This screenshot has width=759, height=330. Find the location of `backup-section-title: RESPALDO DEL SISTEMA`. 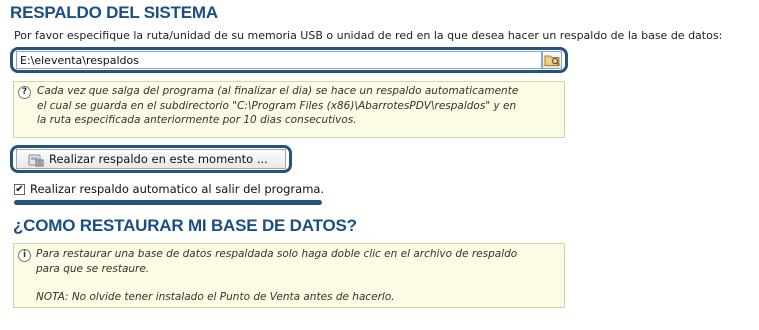

backup-section-title: RESPALDO DEL SISTEMA is located at coordinates (114, 12).